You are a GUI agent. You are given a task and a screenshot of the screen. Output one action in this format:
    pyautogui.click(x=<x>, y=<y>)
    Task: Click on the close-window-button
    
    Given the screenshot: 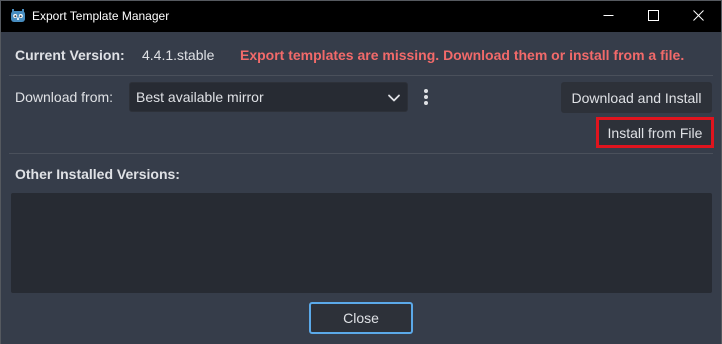 What is the action you would take?
    pyautogui.click(x=698, y=16)
    